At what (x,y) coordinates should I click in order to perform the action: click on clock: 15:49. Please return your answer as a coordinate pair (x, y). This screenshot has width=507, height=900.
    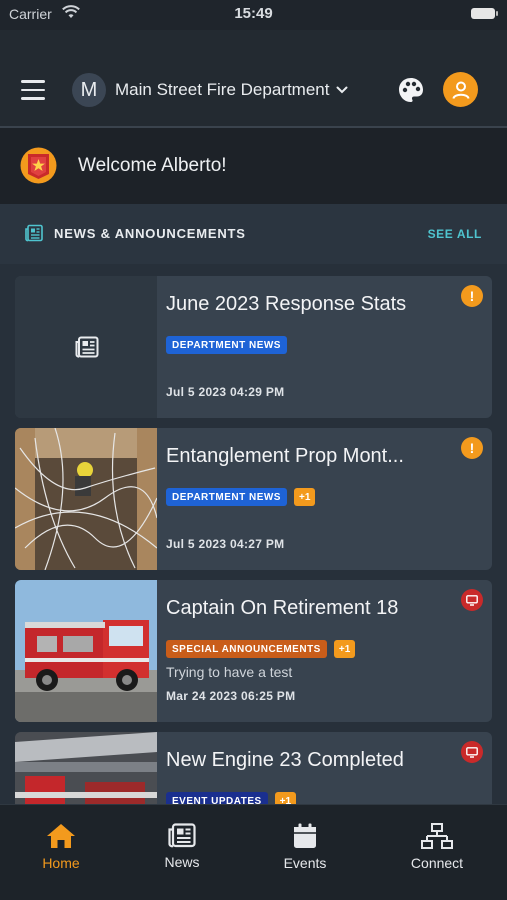
    Looking at the image, I should click on (253, 13).